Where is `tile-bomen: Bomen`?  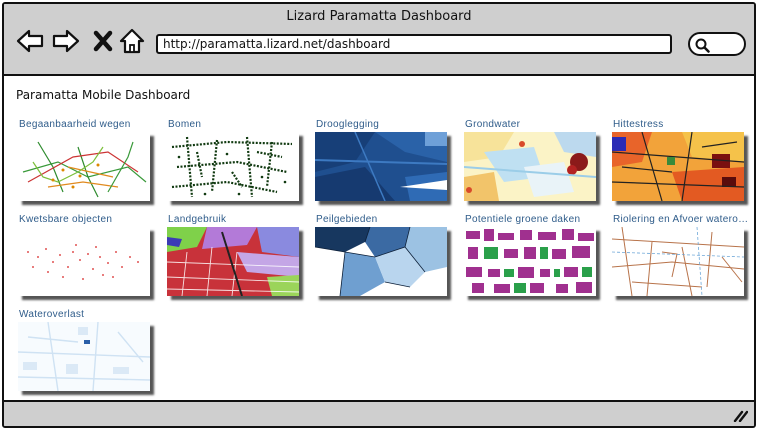
tile-bomen: Bomen is located at coordinates (234, 163).